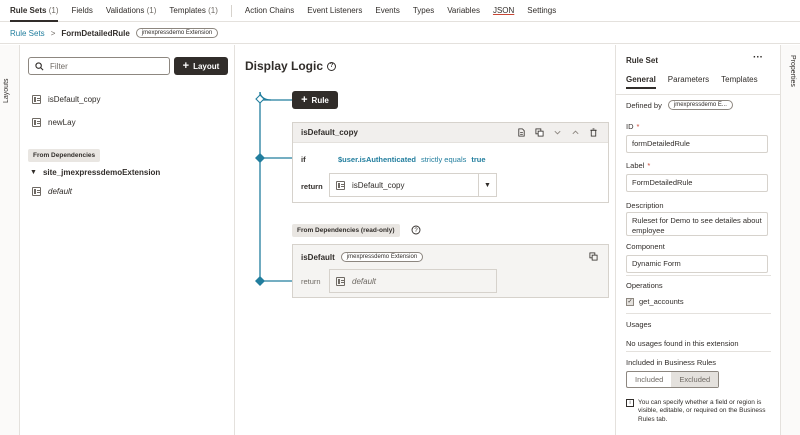  Describe the element at coordinates (697, 183) in the screenshot. I see `label-field: FormDetailedRule` at that location.